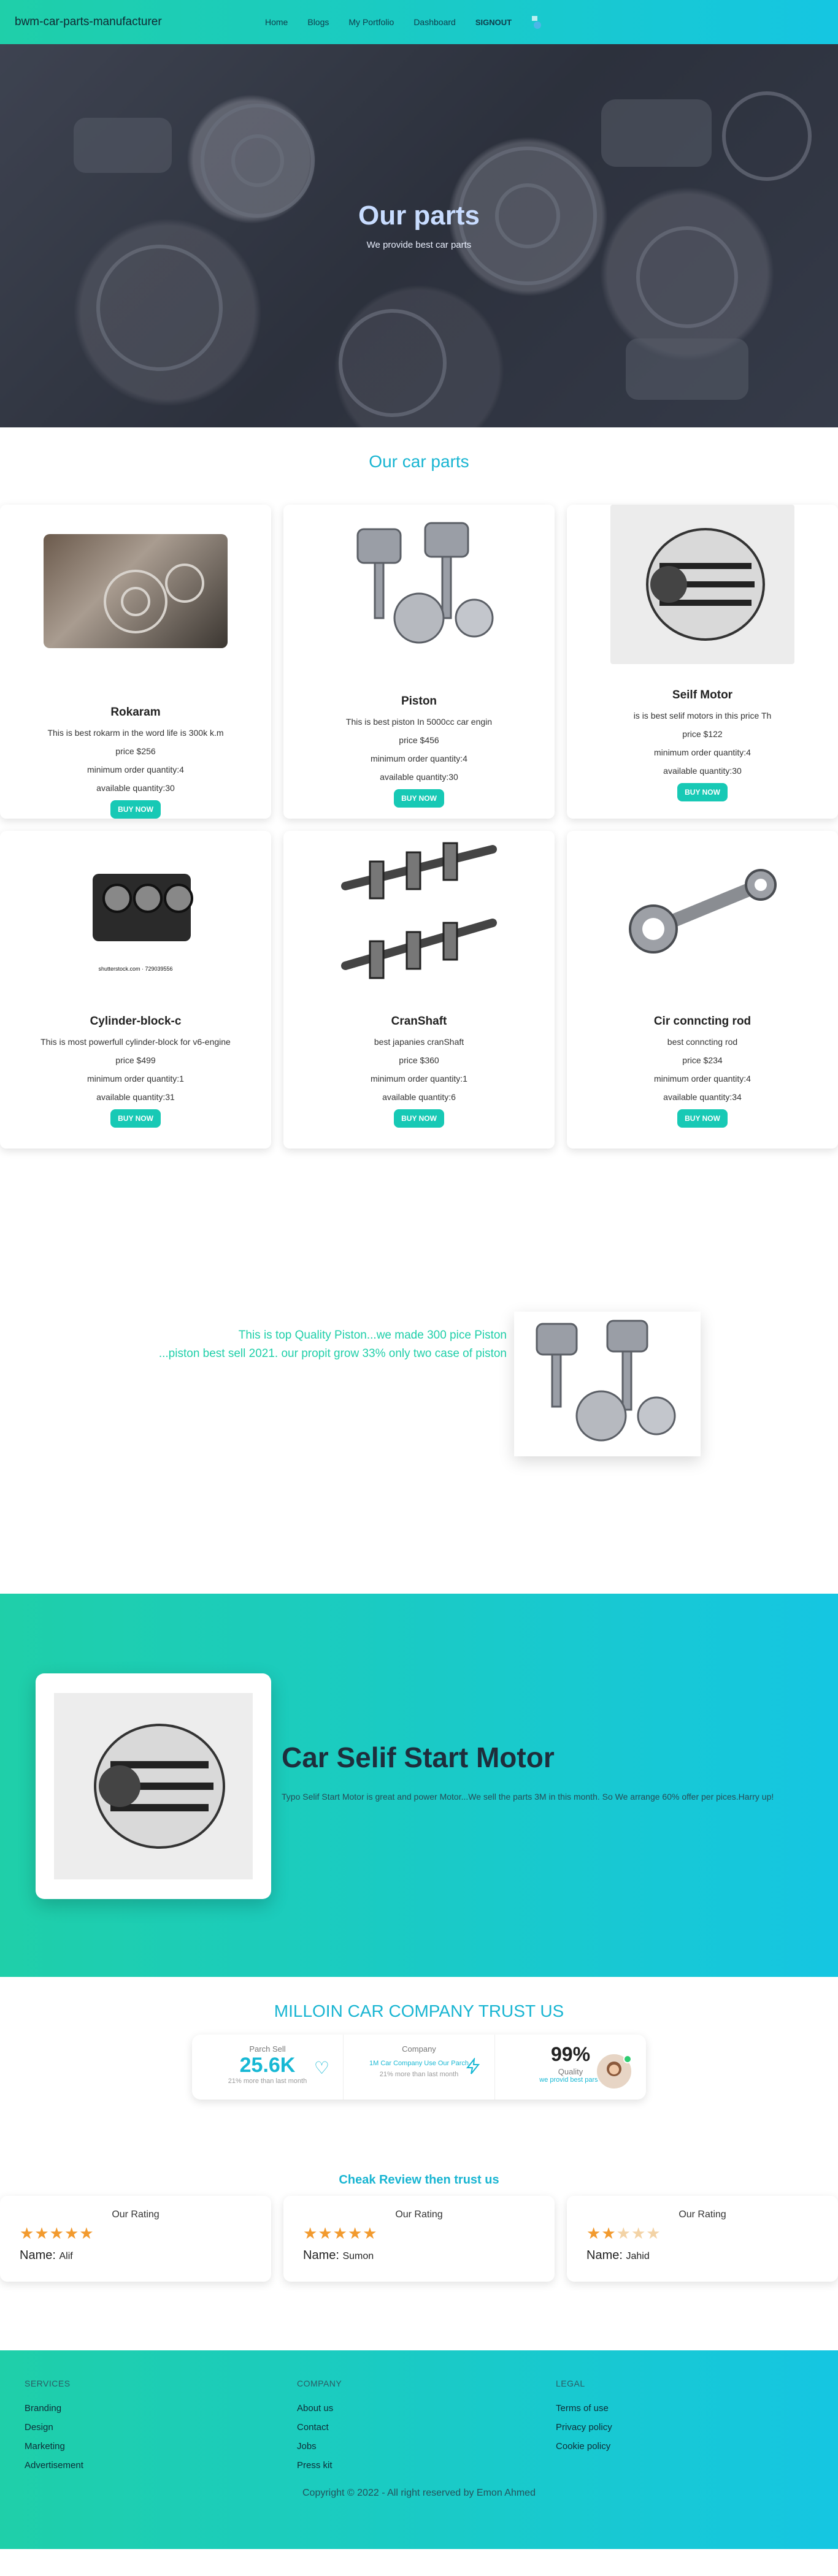  I want to click on avatar, so click(614, 2073).